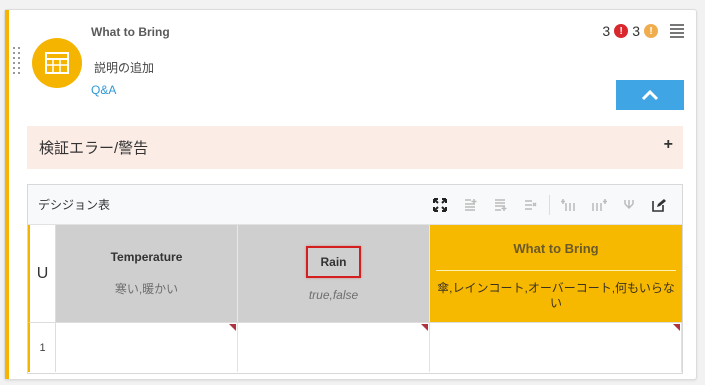 Image resolution: width=705 pixels, height=385 pixels. I want to click on expand-icon, so click(440, 205).